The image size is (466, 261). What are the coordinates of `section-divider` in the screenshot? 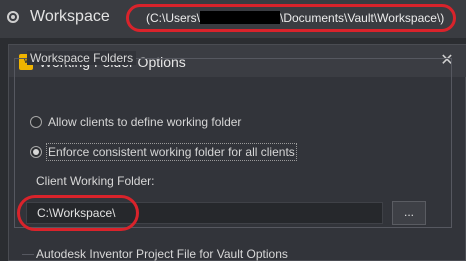 It's located at (28, 254).